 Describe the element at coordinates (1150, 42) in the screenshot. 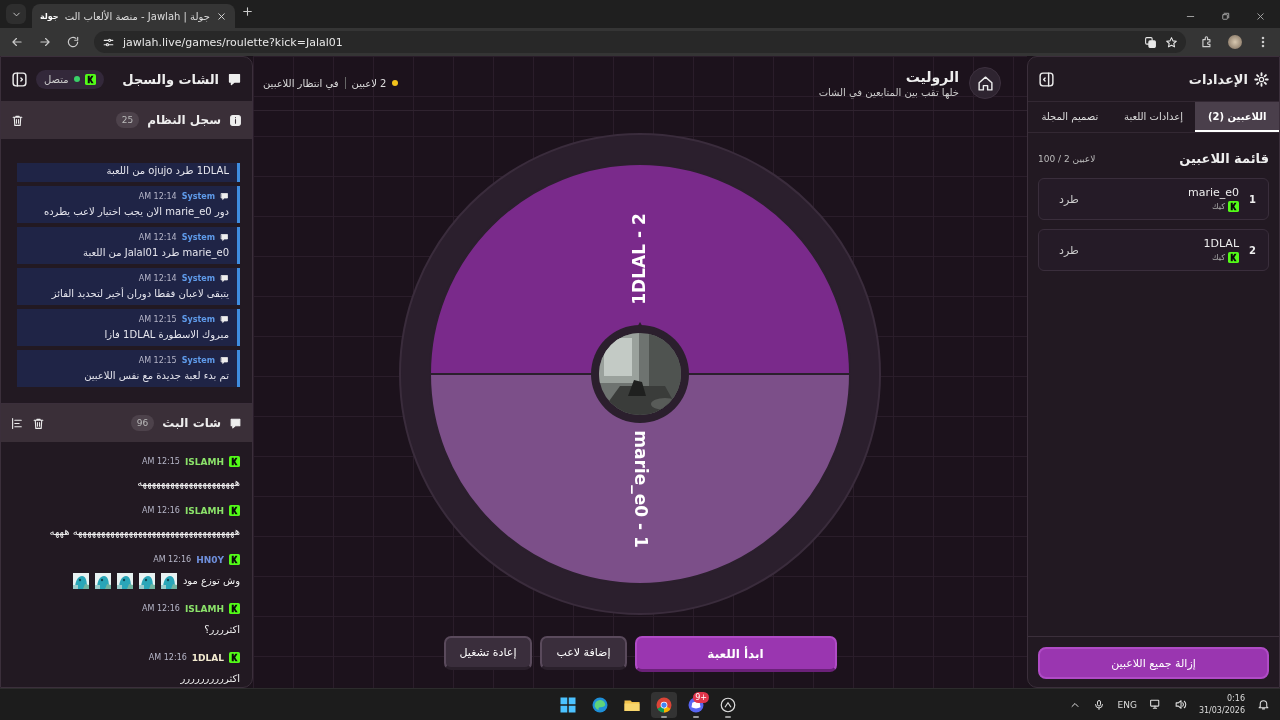

I see `translate-icon` at that location.